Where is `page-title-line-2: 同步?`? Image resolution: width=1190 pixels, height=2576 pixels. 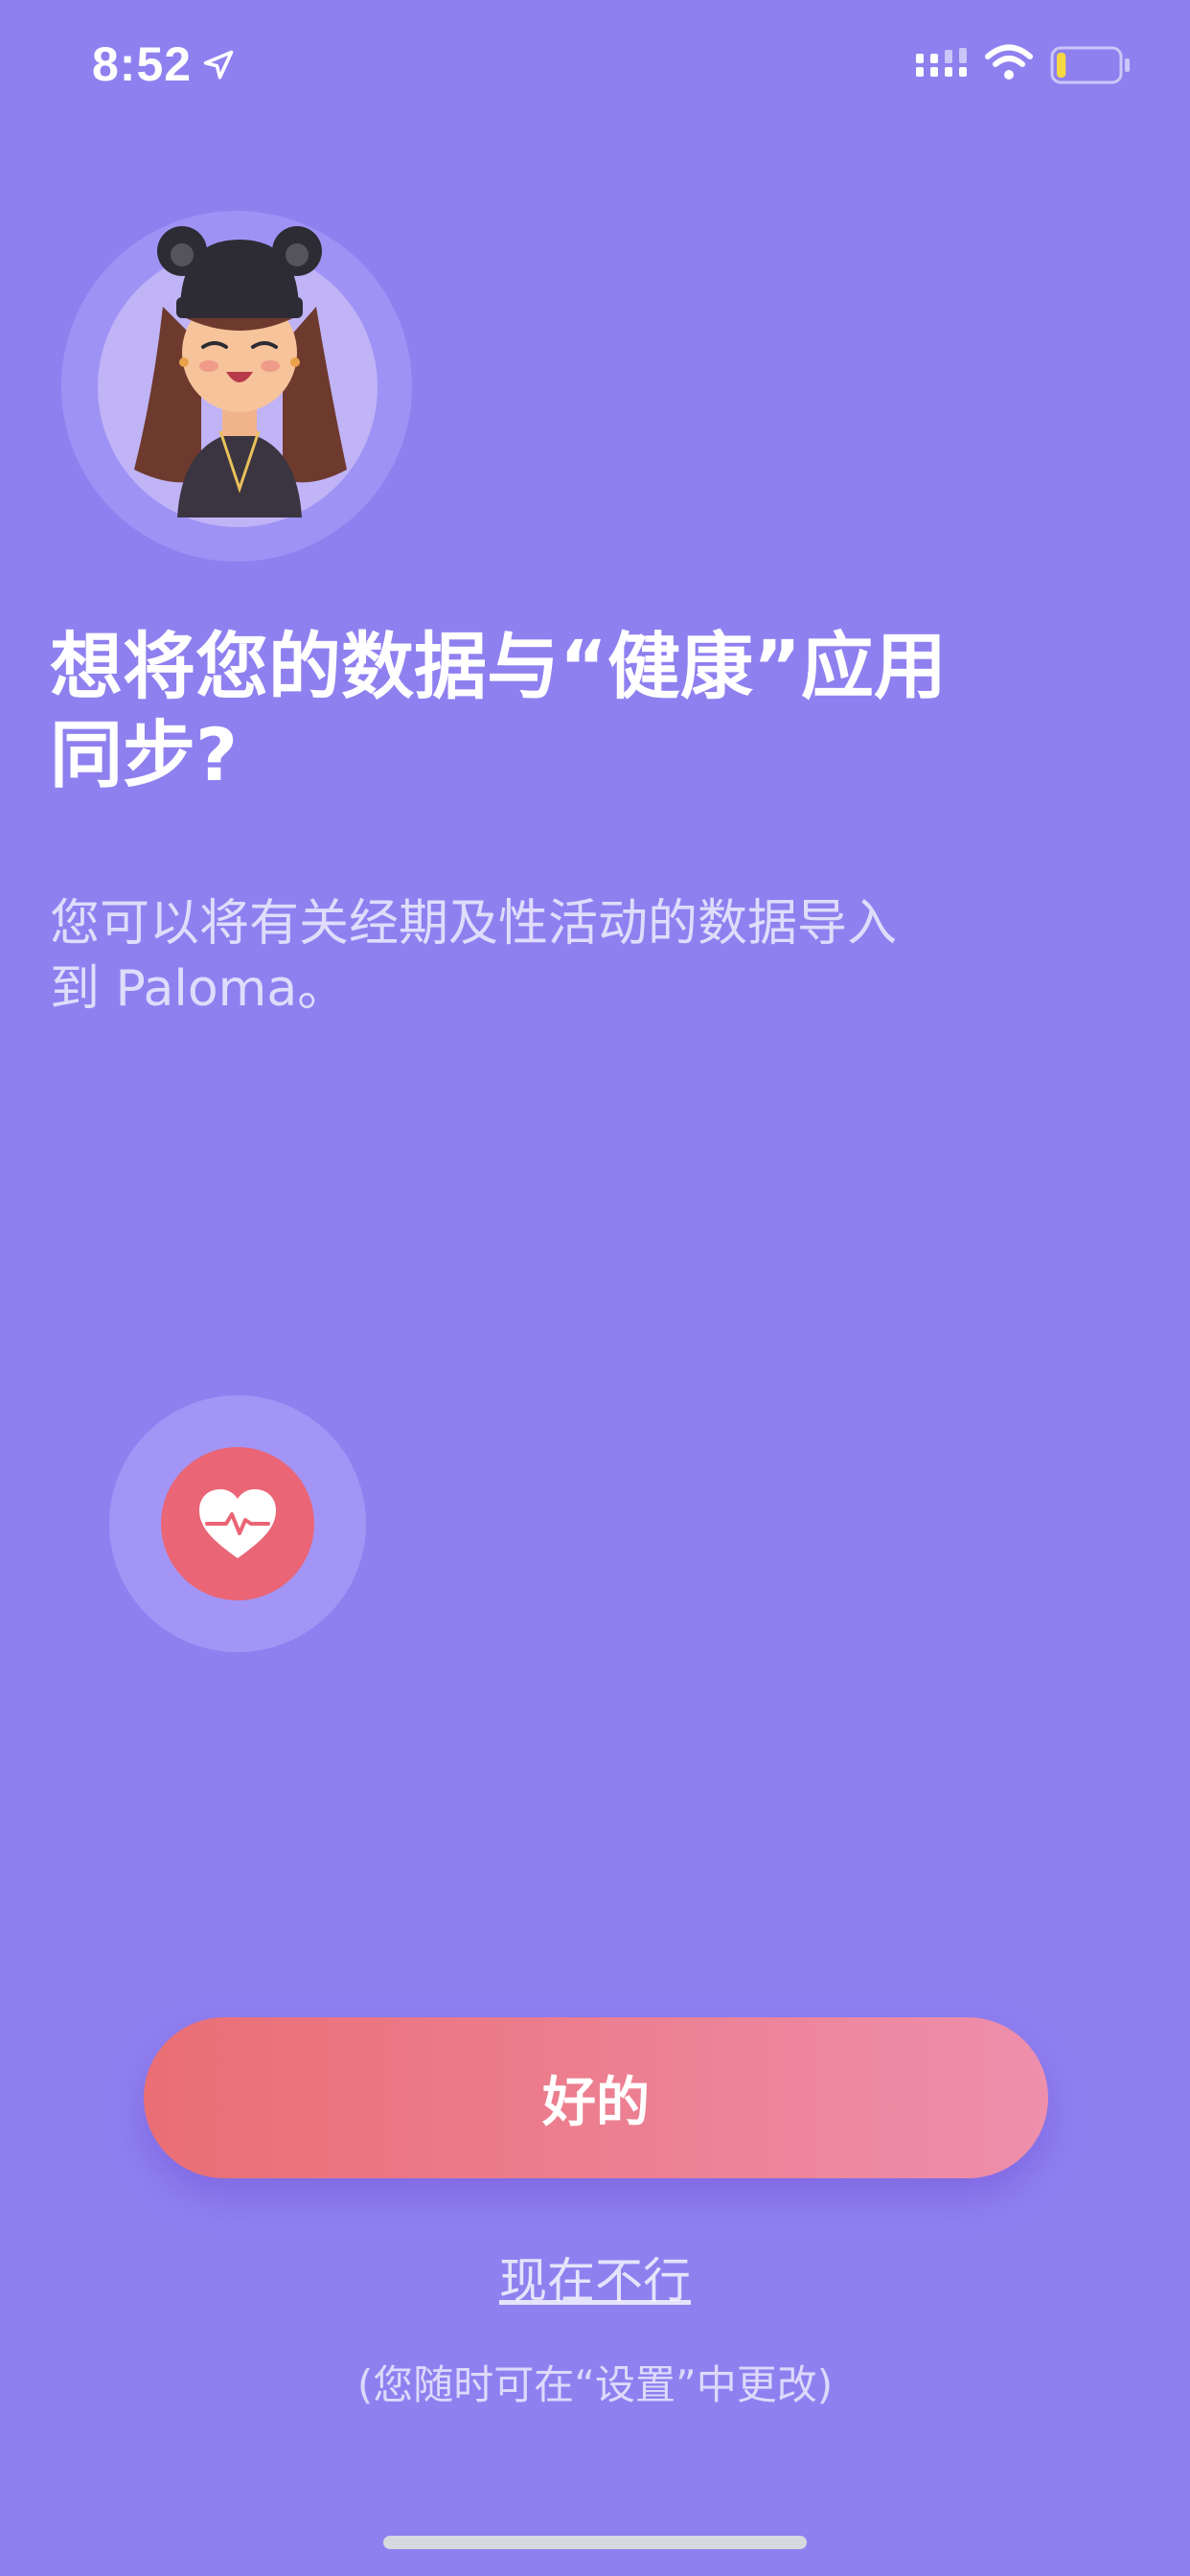 page-title-line-2: 同步? is located at coordinates (144, 754).